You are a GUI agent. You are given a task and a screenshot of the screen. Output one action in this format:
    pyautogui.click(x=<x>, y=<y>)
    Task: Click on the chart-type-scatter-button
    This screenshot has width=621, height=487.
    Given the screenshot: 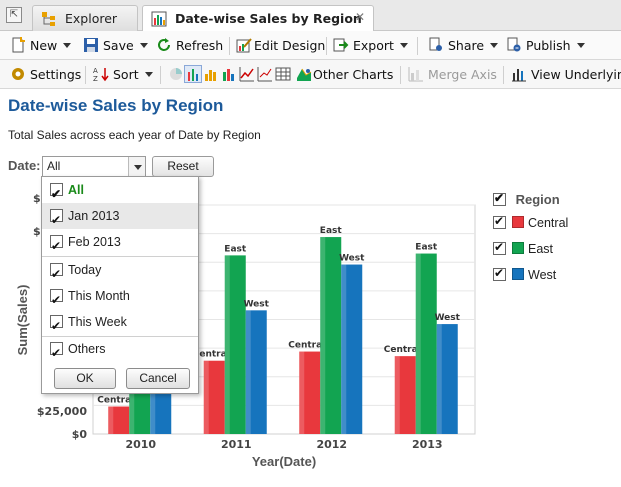 What is the action you would take?
    pyautogui.click(x=267, y=75)
    